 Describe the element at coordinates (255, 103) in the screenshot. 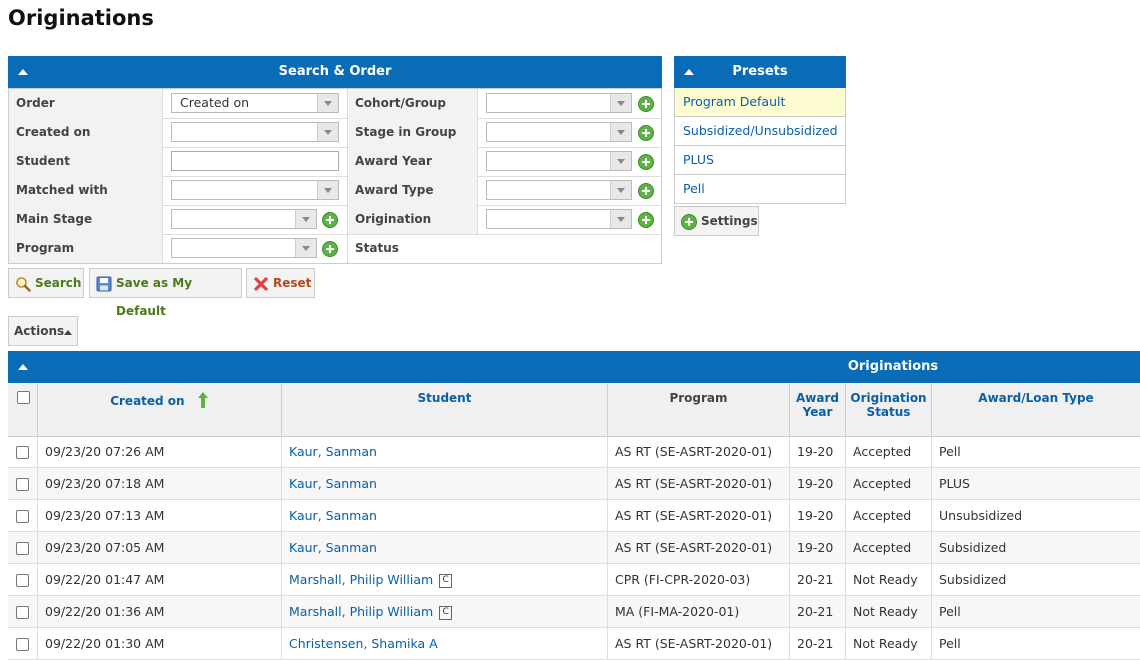

I see `order-select: Created on` at that location.